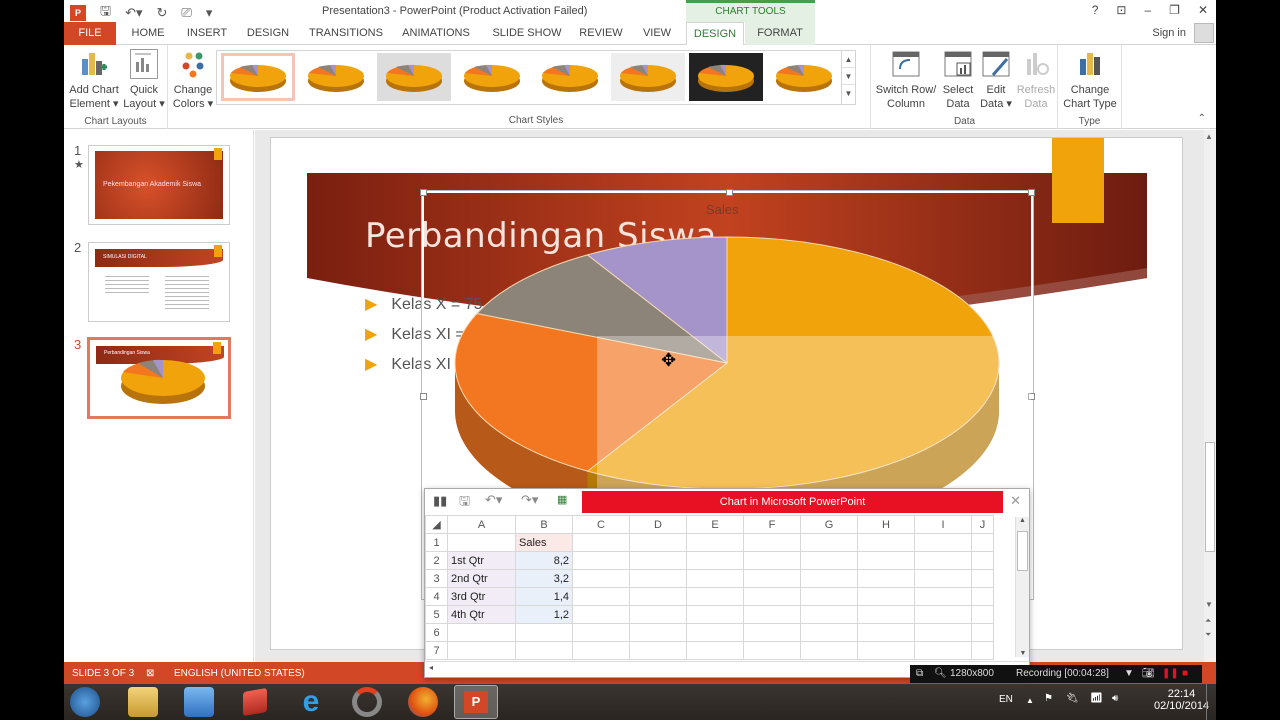  Describe the element at coordinates (436, 650) in the screenshot. I see `row-header: 7` at that location.